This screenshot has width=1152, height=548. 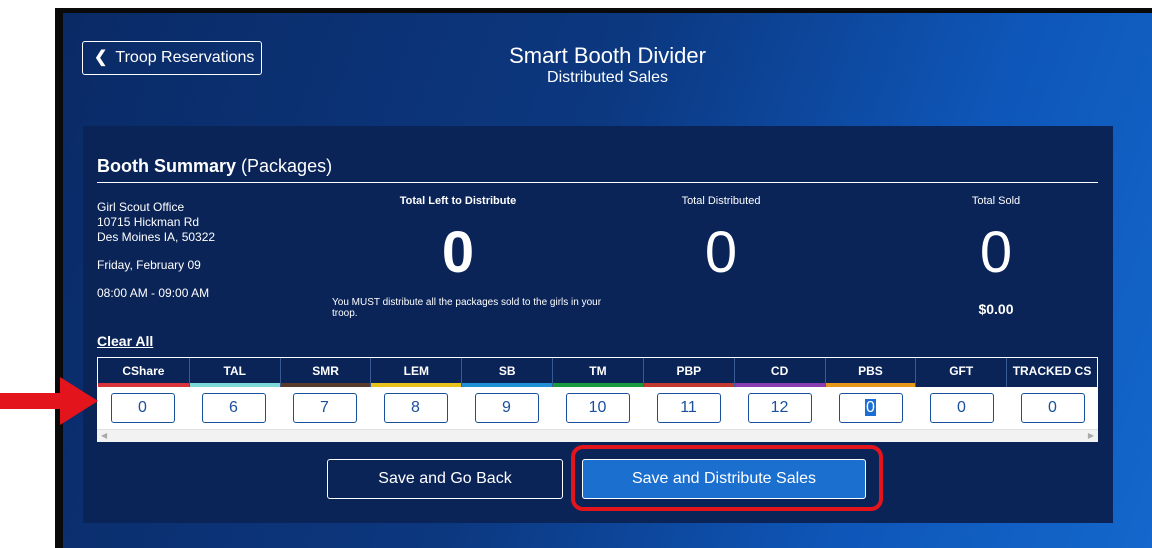 What do you see at coordinates (996, 252) in the screenshot?
I see `total-sold-value: 0` at bounding box center [996, 252].